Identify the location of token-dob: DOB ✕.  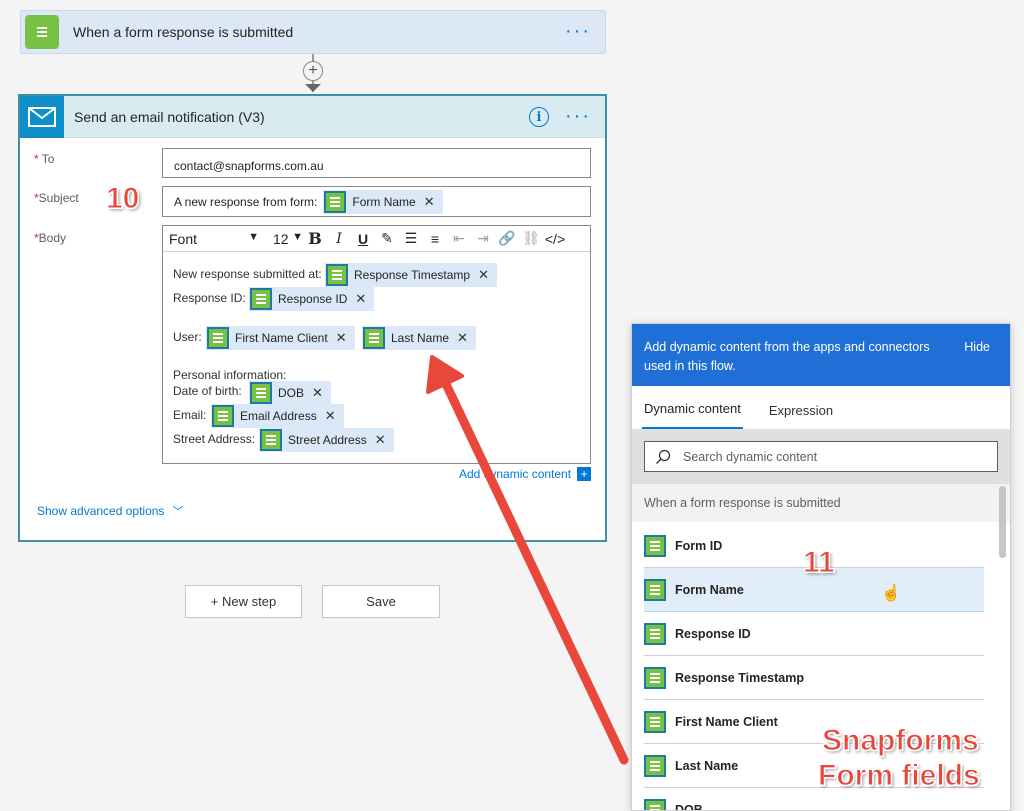
(290, 393).